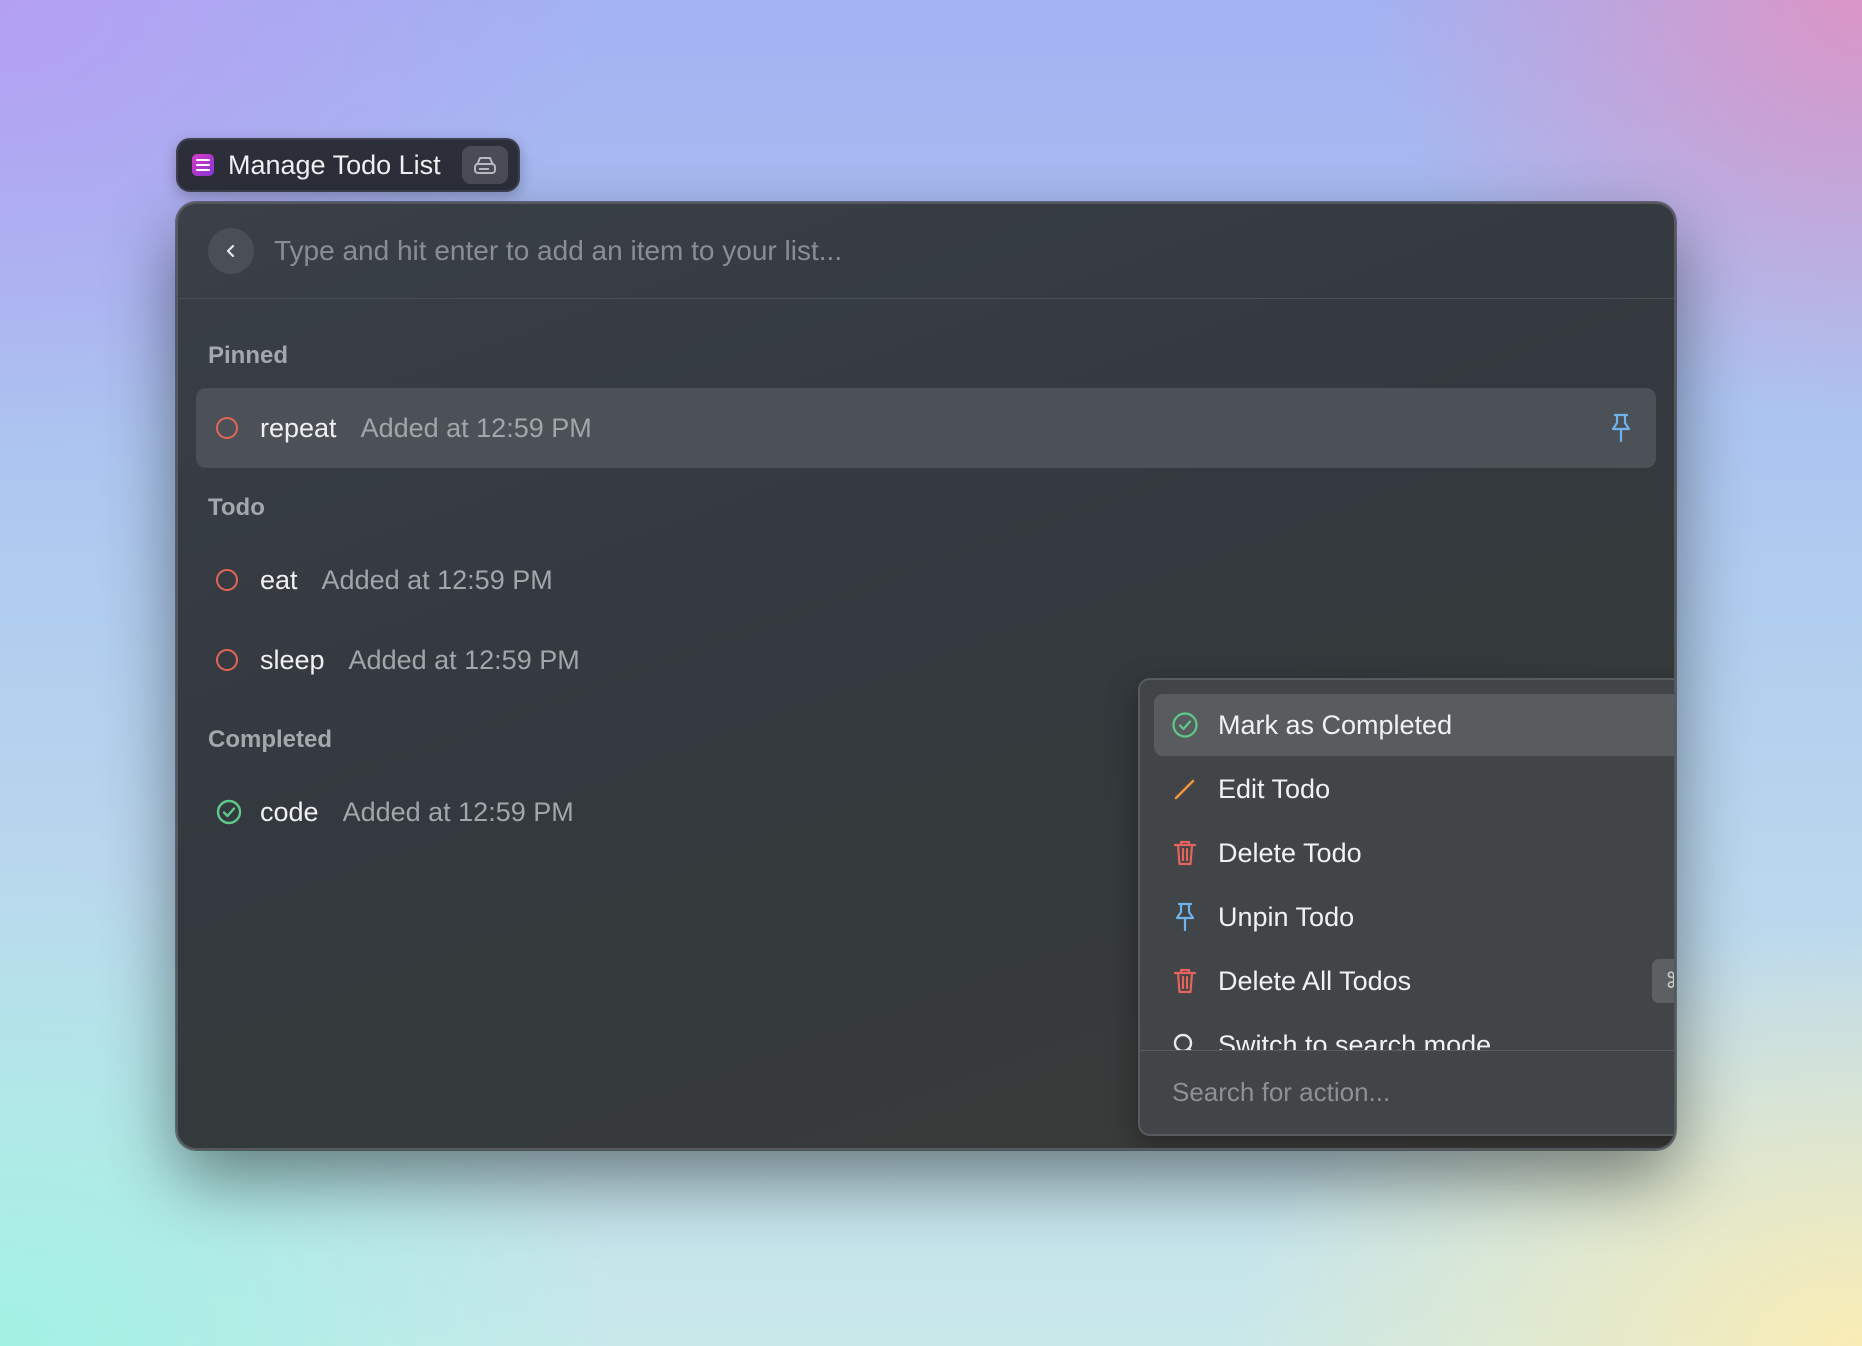 Image resolution: width=1862 pixels, height=1346 pixels. I want to click on action-search-bar, so click(1407, 1092).